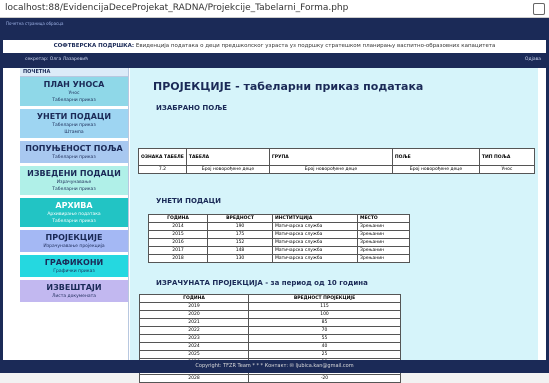  What do you see at coordinates (324, 330) in the screenshot?
I see `table-cell: 70` at bounding box center [324, 330].